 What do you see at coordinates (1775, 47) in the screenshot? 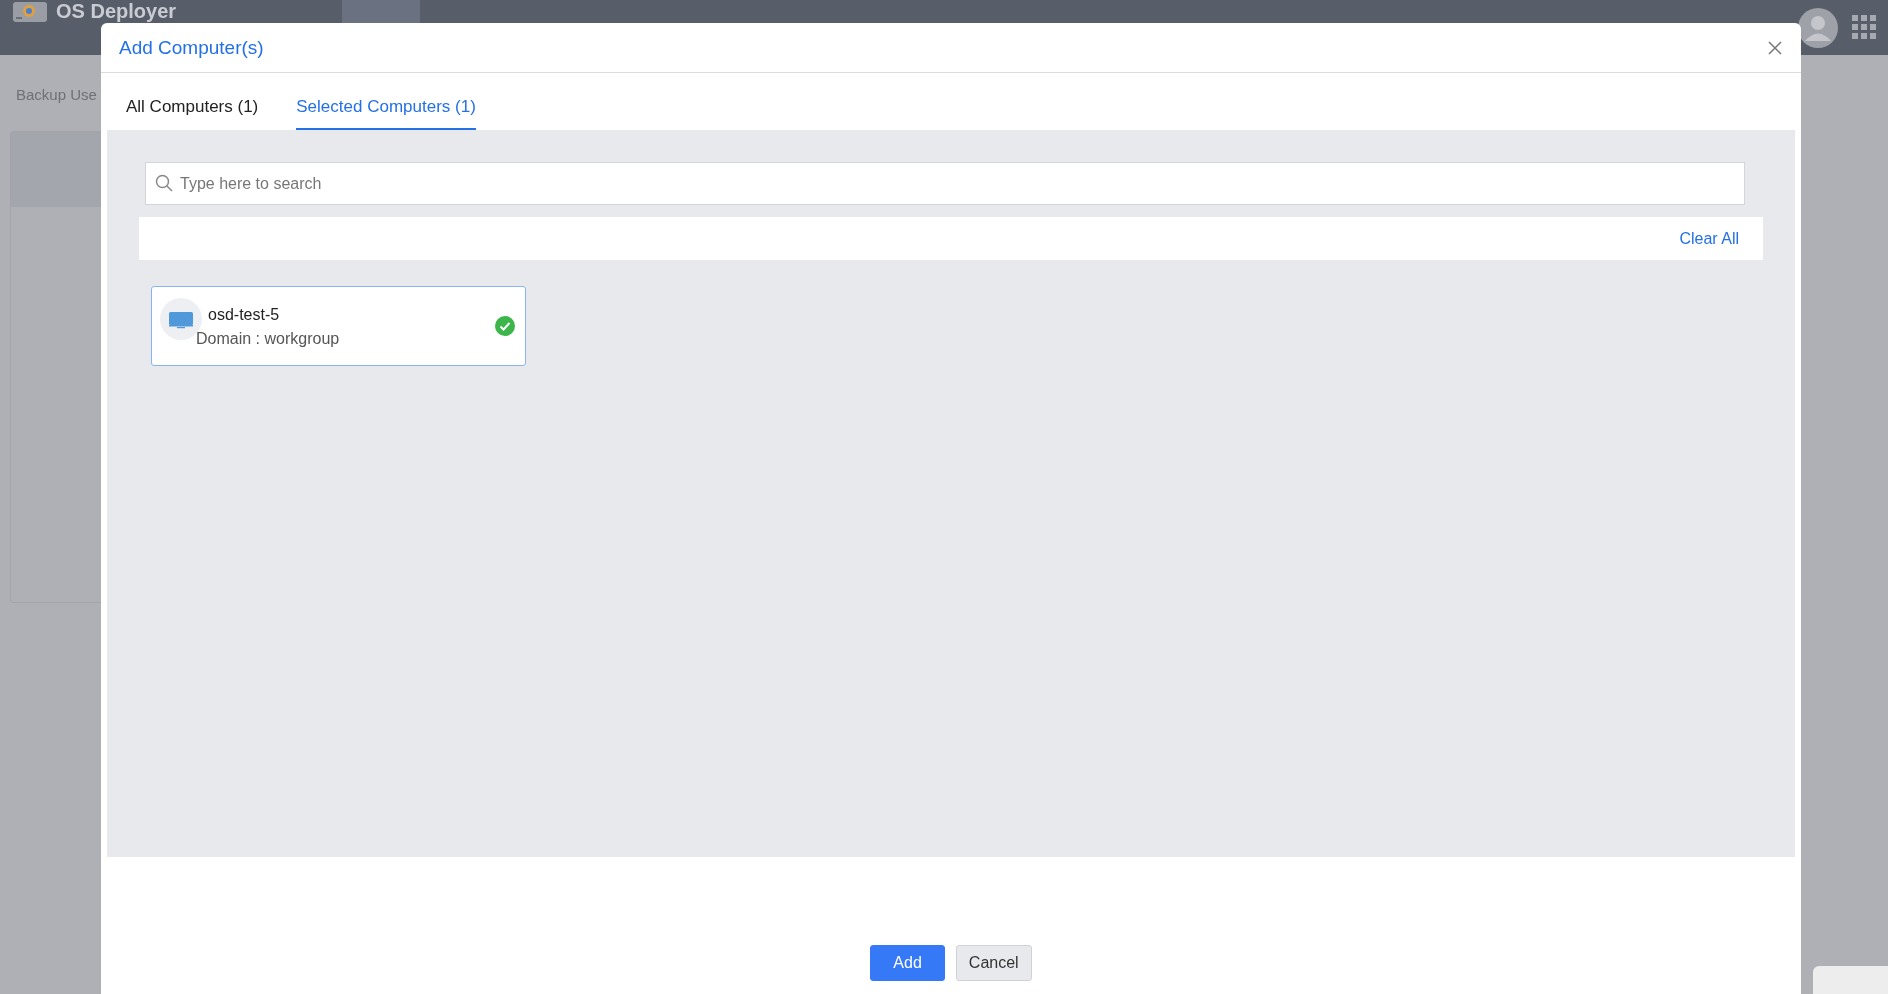
I see `close-icon` at bounding box center [1775, 47].